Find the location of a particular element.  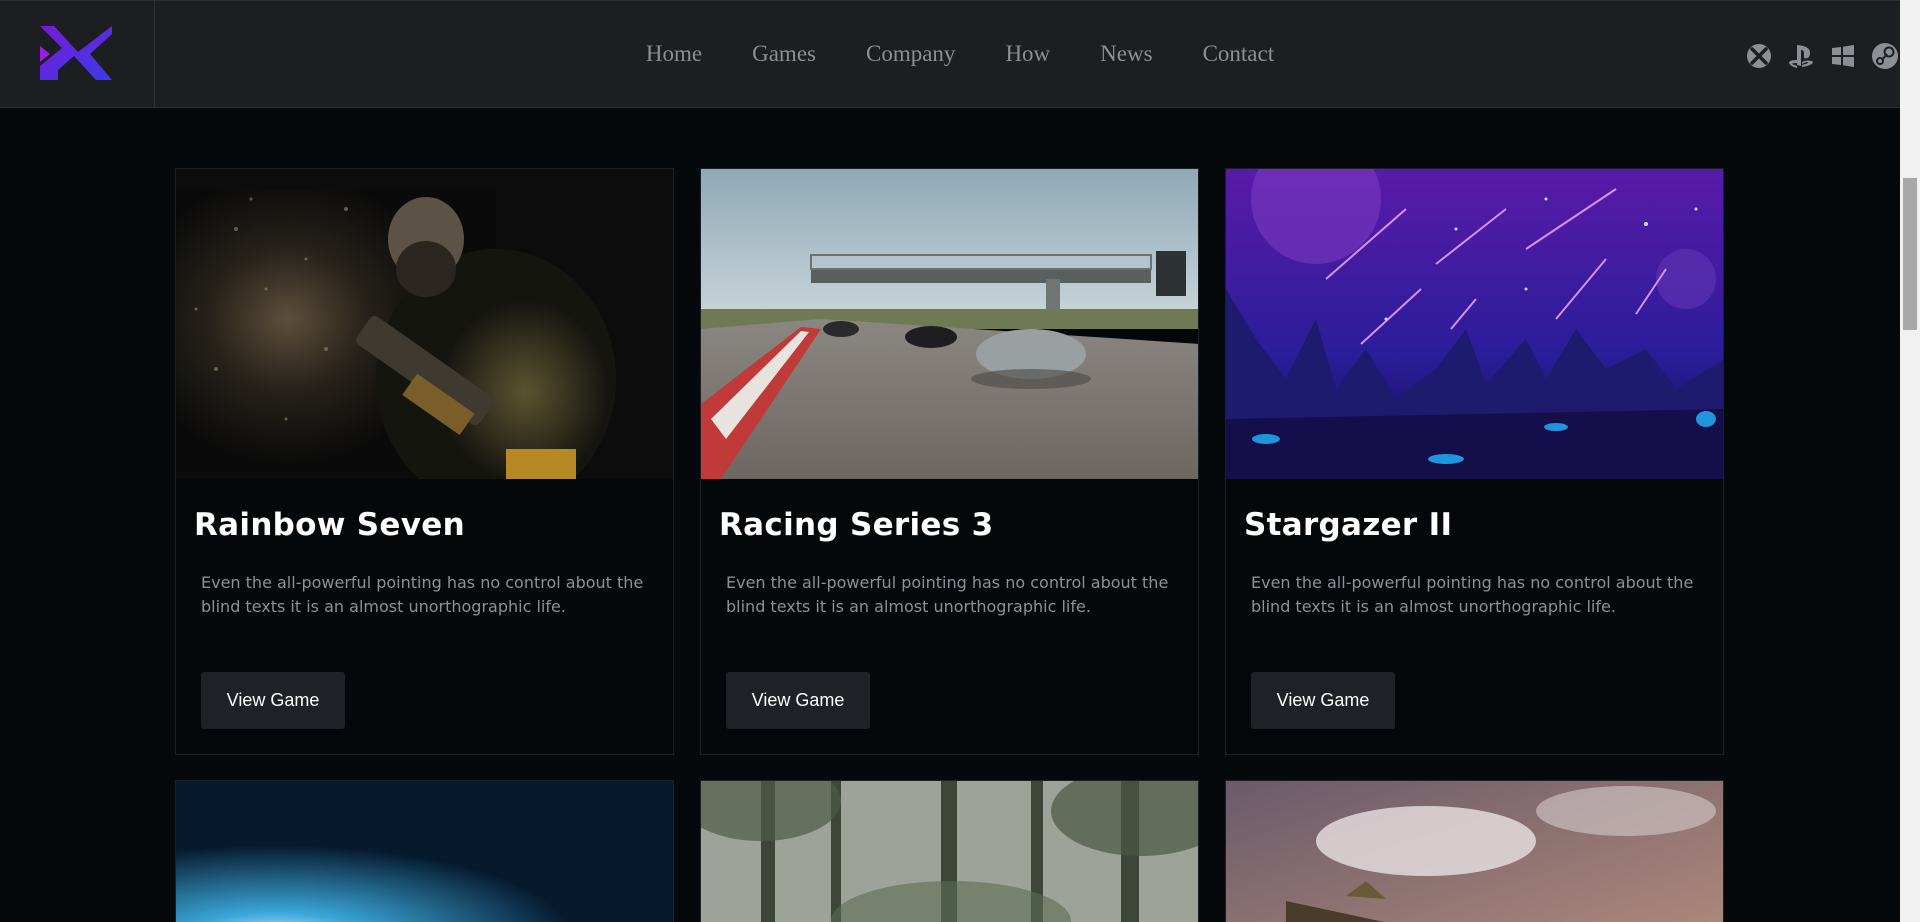

logo-cell is located at coordinates (77, 54).